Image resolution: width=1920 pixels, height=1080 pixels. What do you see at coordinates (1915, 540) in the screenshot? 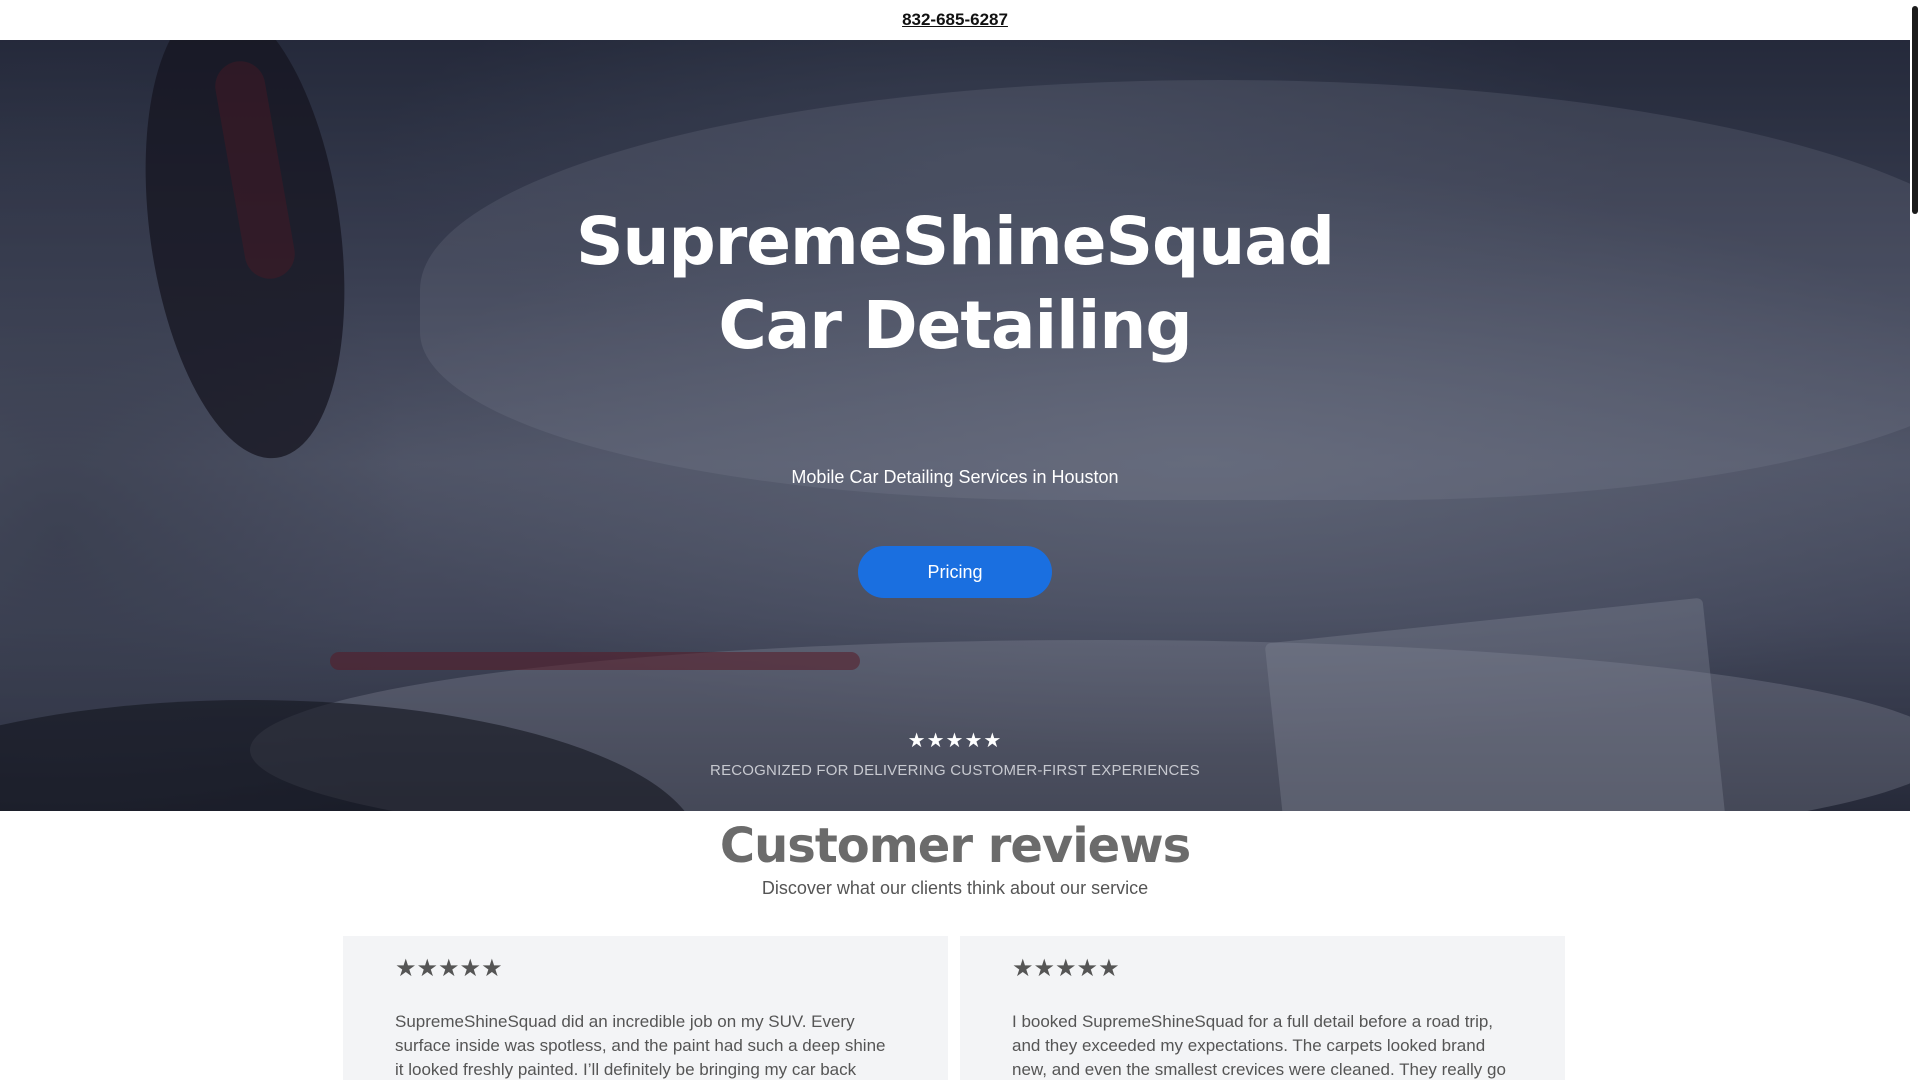
I see `page-scrollbar` at bounding box center [1915, 540].